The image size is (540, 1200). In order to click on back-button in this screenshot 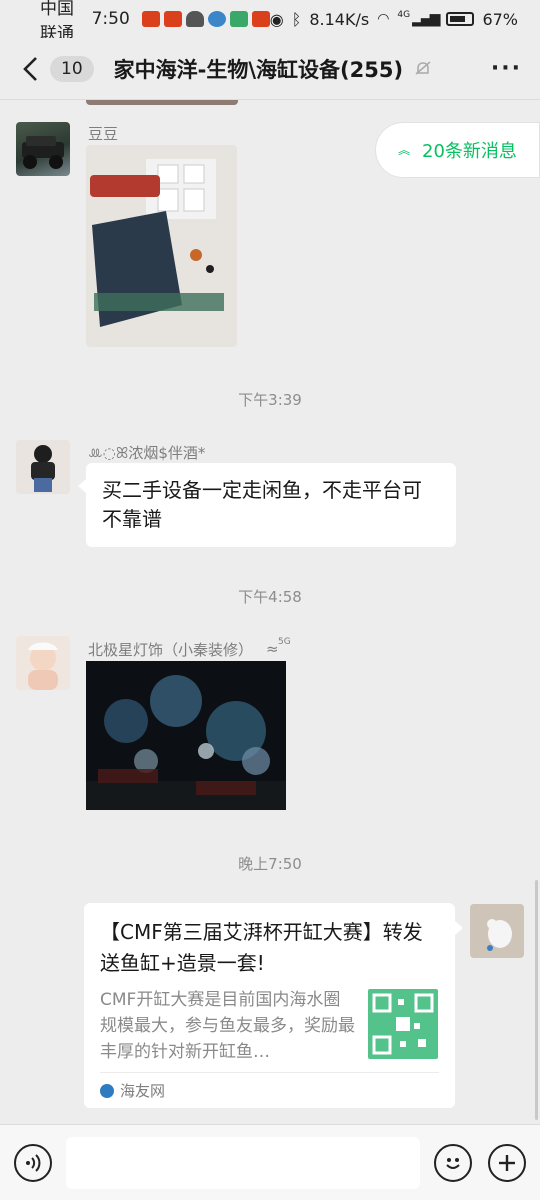, I will do `click(31, 69)`.